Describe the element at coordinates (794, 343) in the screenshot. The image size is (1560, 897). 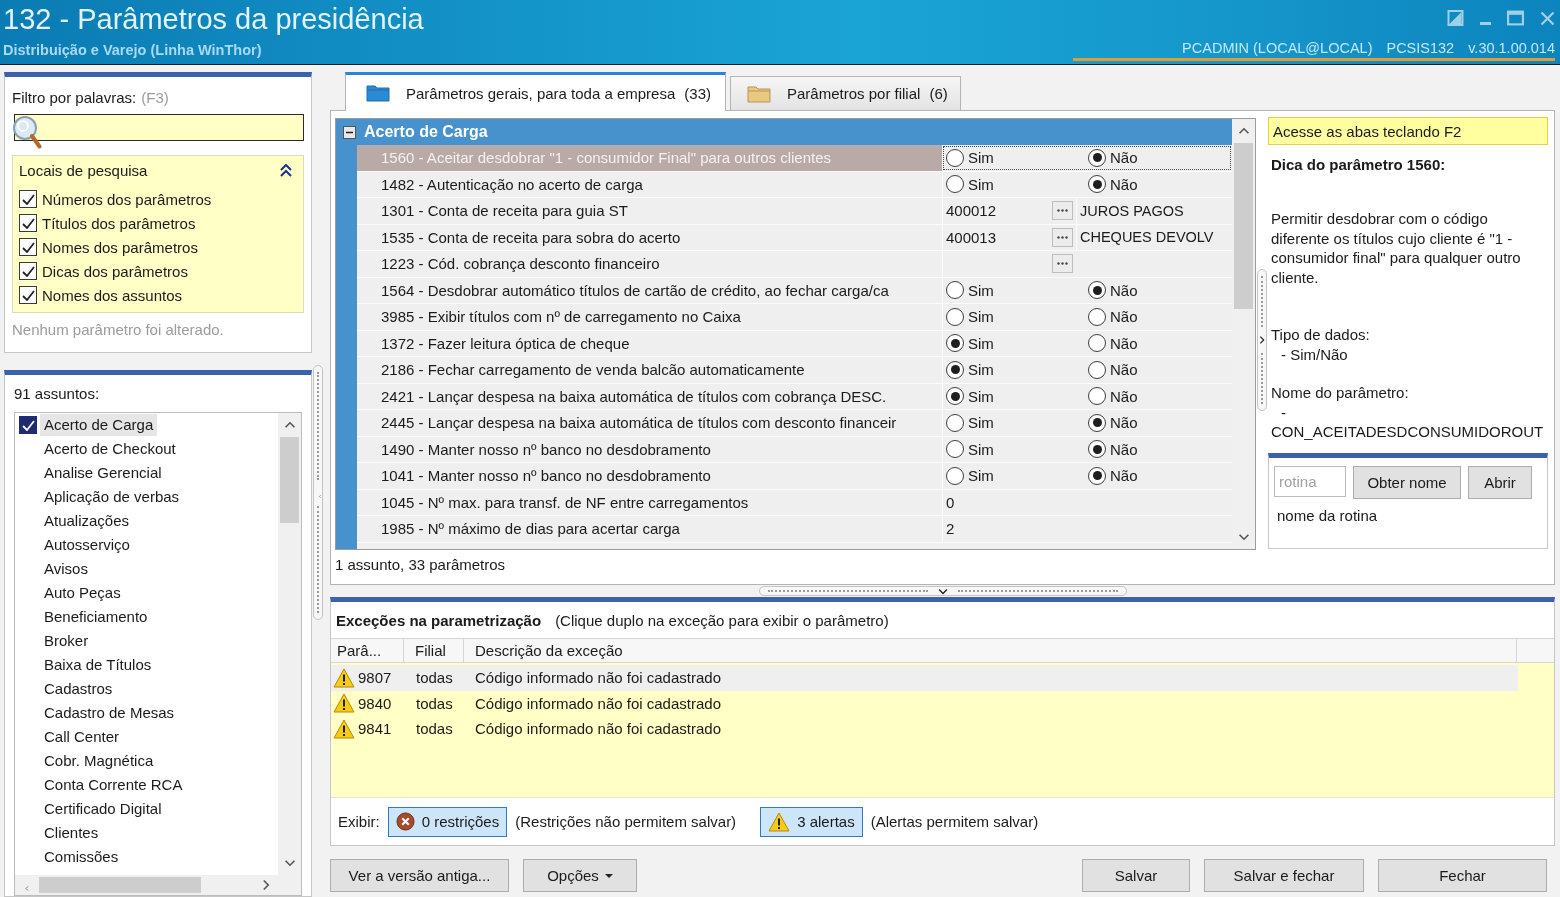
I see `parameter-row: 1372 - Fazer leitura óptica de cheque Sim Não` at that location.